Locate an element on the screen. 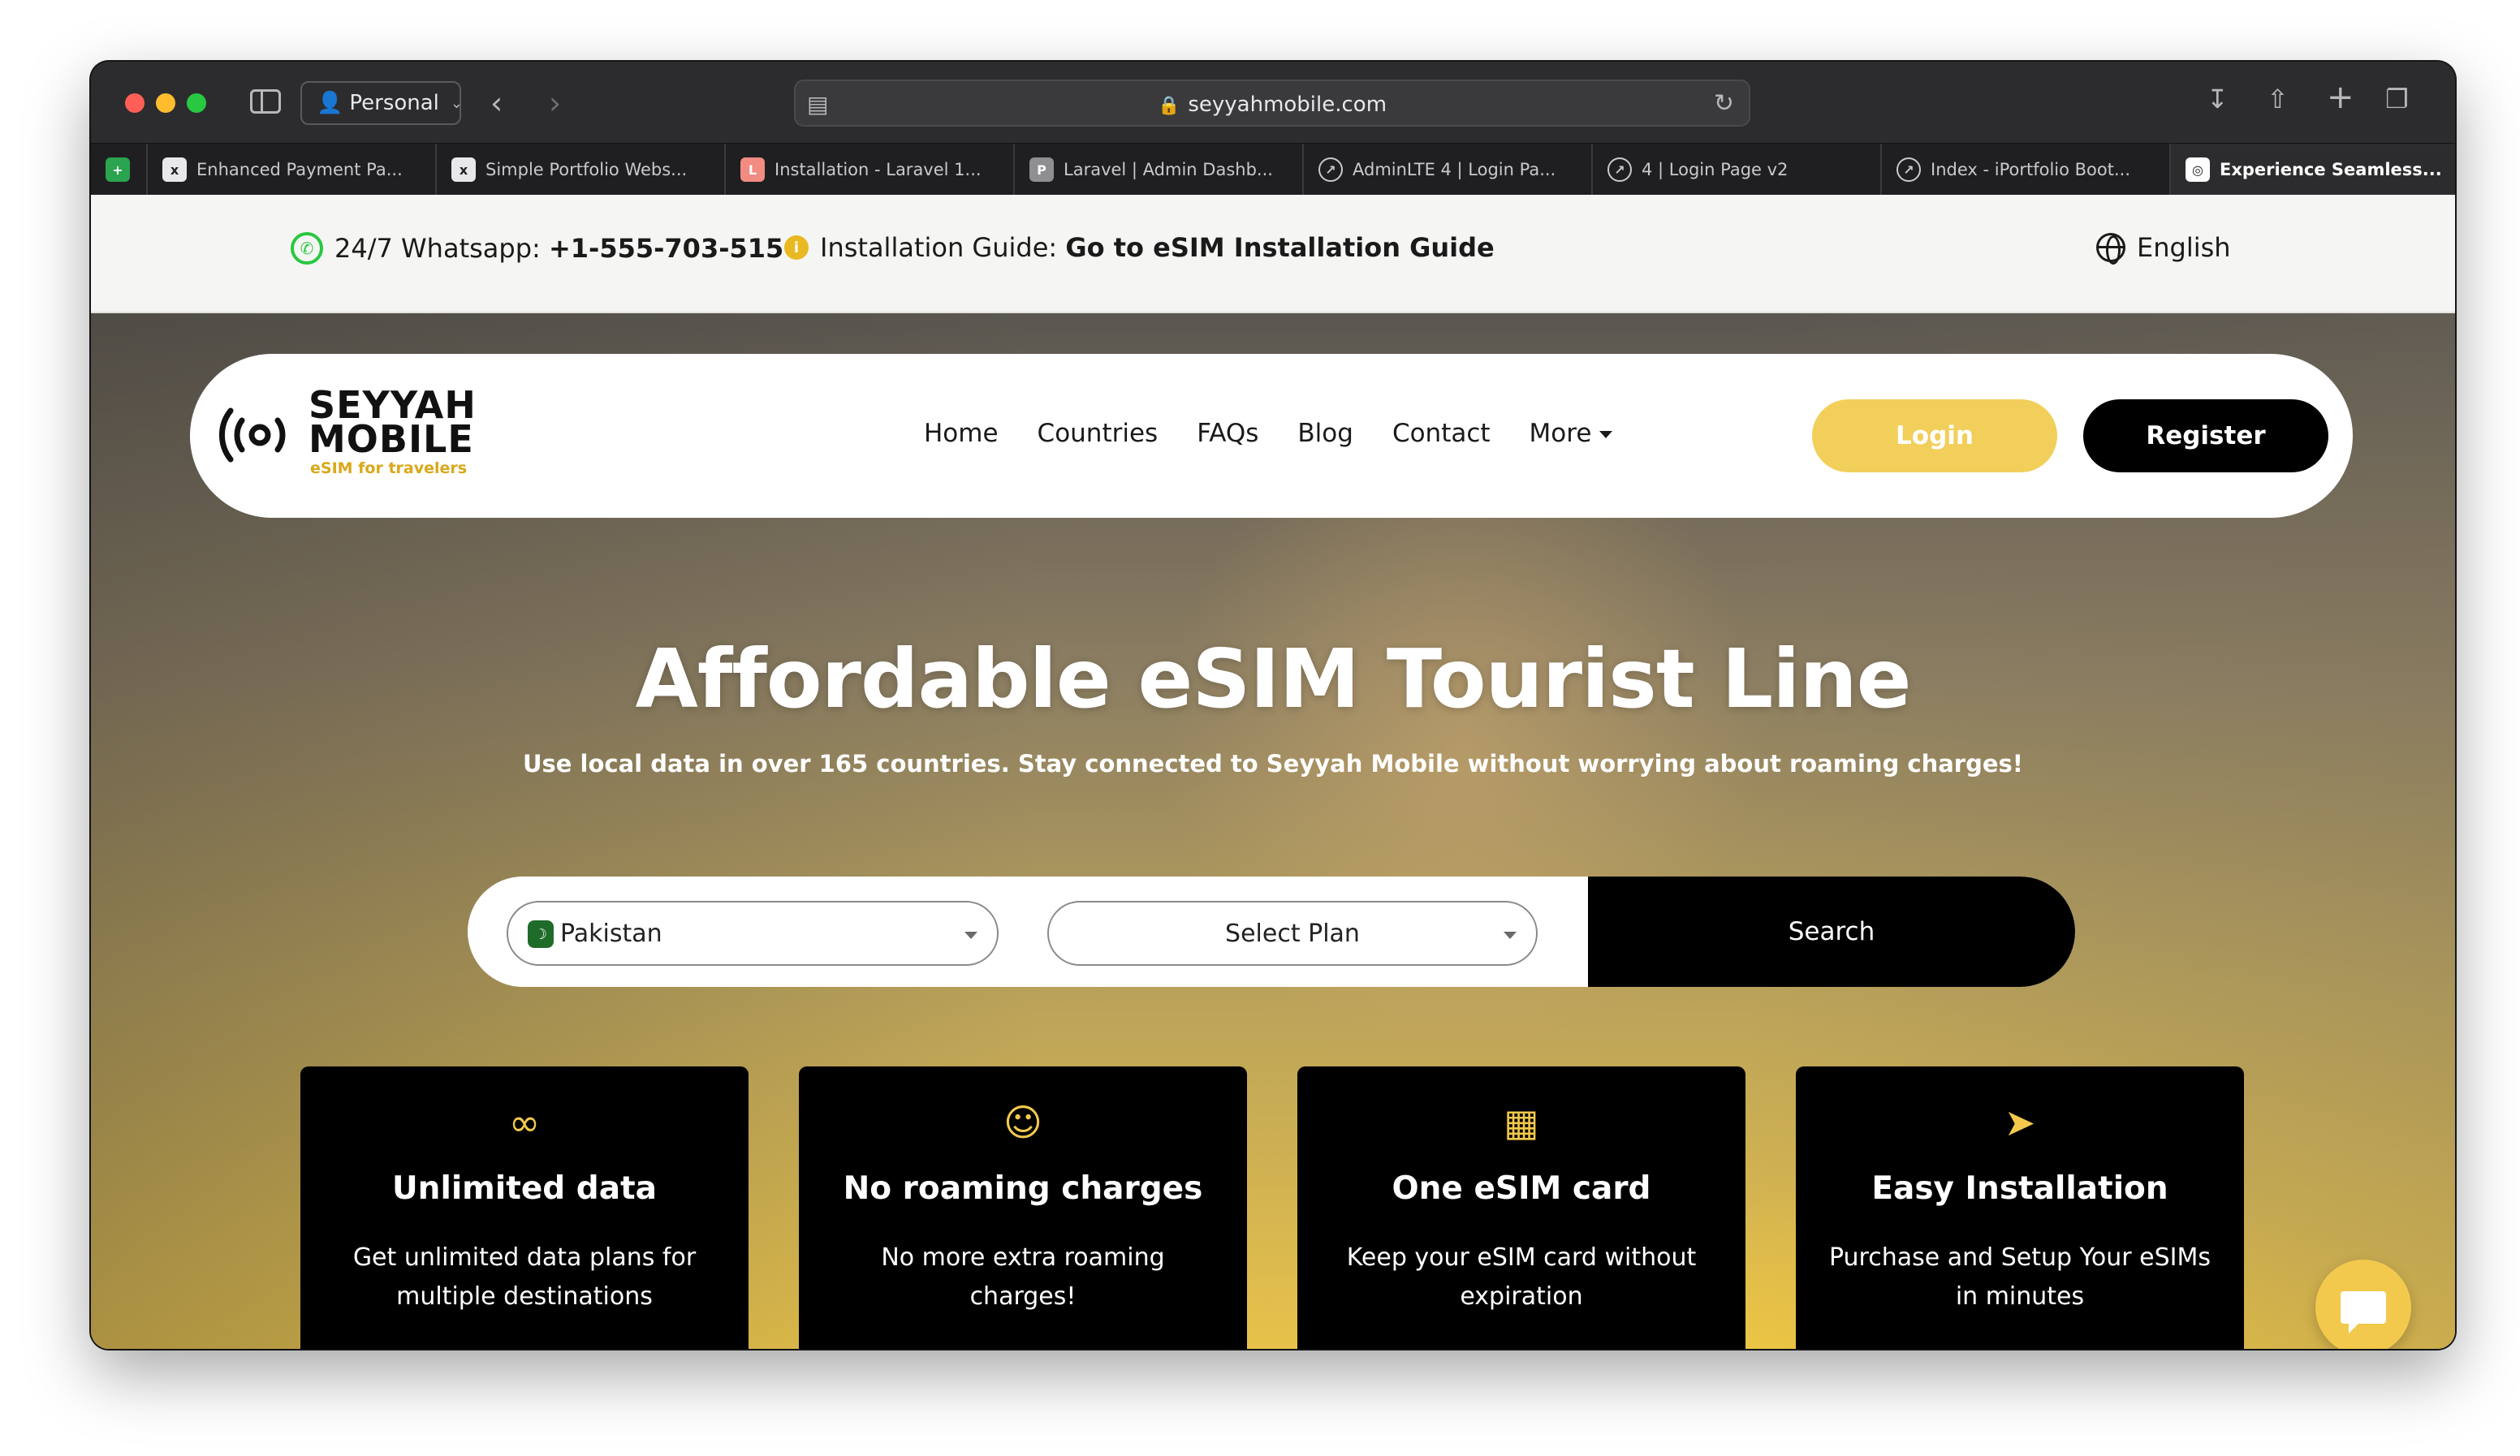 Image resolution: width=2520 pixels, height=1456 pixels. feature-desc: No more extra roaming charges! is located at coordinates (1023, 1277).